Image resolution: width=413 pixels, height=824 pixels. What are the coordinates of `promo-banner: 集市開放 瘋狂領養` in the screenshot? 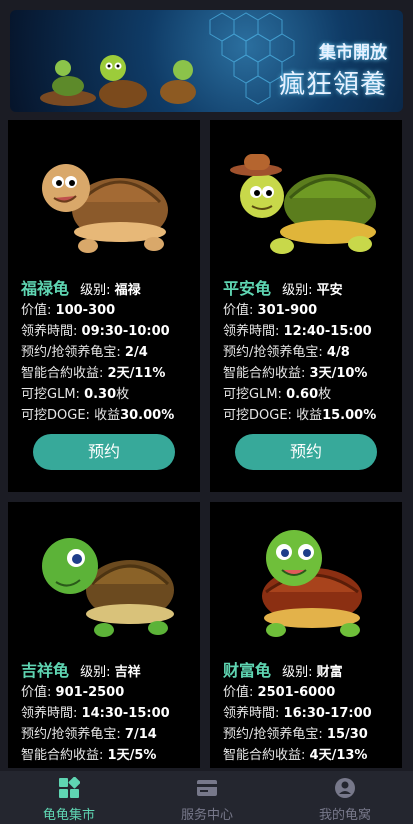 It's located at (206, 61).